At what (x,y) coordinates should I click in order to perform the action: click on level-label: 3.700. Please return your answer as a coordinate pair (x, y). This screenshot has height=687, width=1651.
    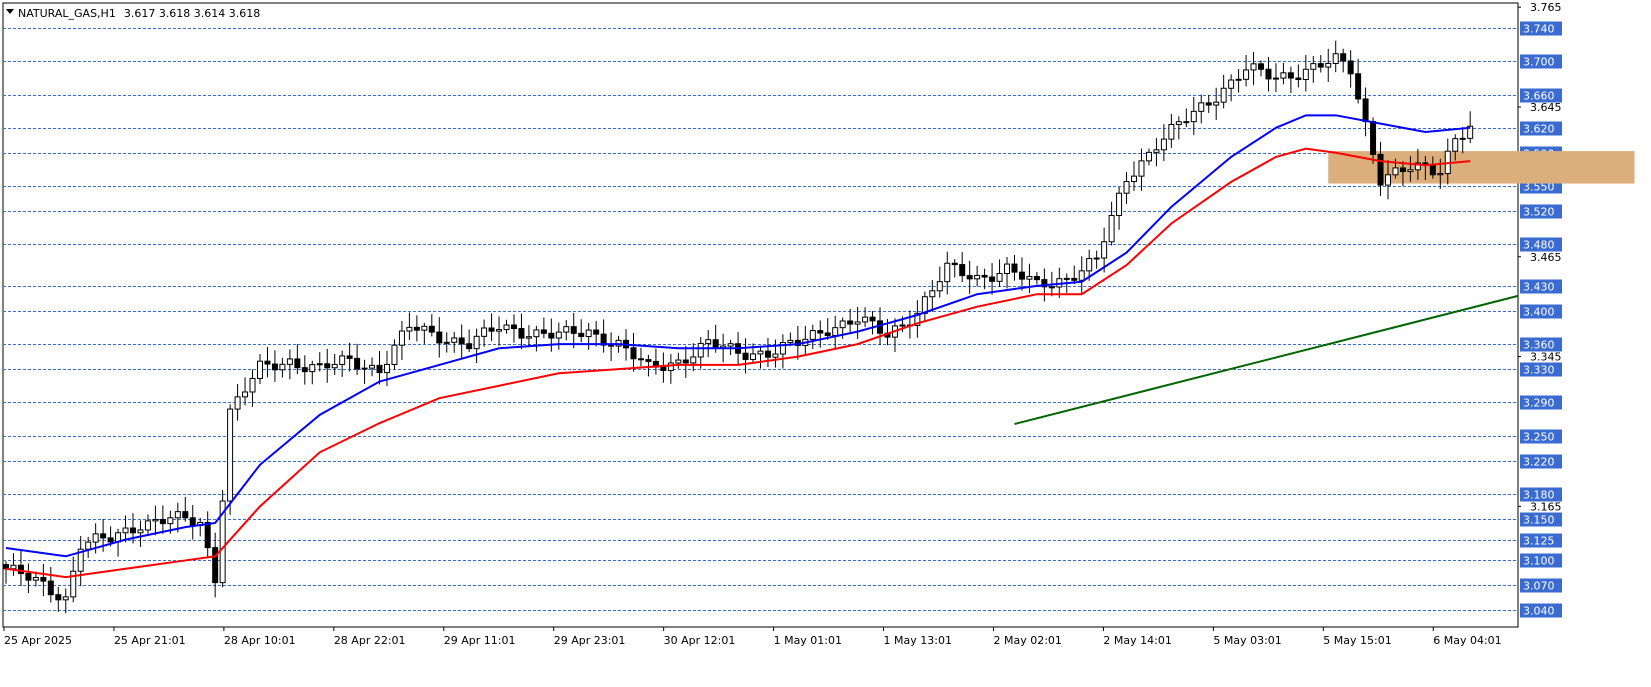
    Looking at the image, I should click on (1539, 62).